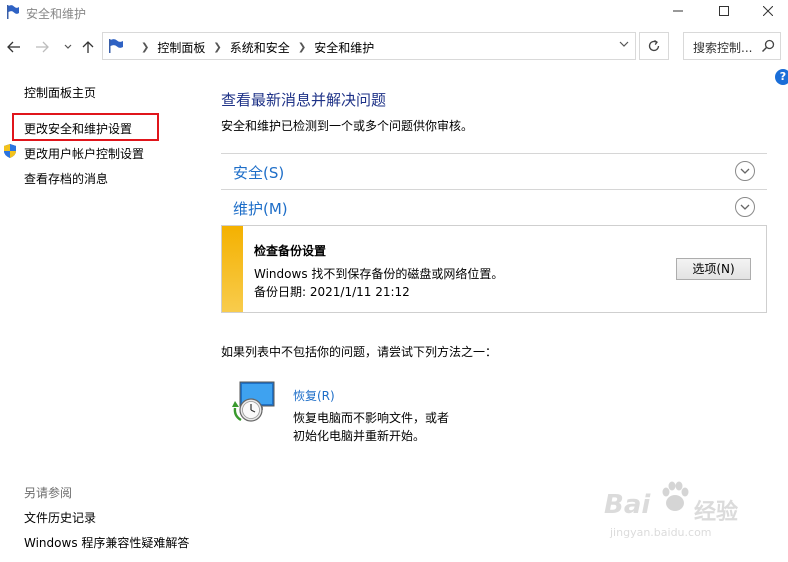 The height and width of the screenshot is (562, 788). I want to click on change-uac-settings-link: 更改用户帐户控制设置, so click(84, 153).